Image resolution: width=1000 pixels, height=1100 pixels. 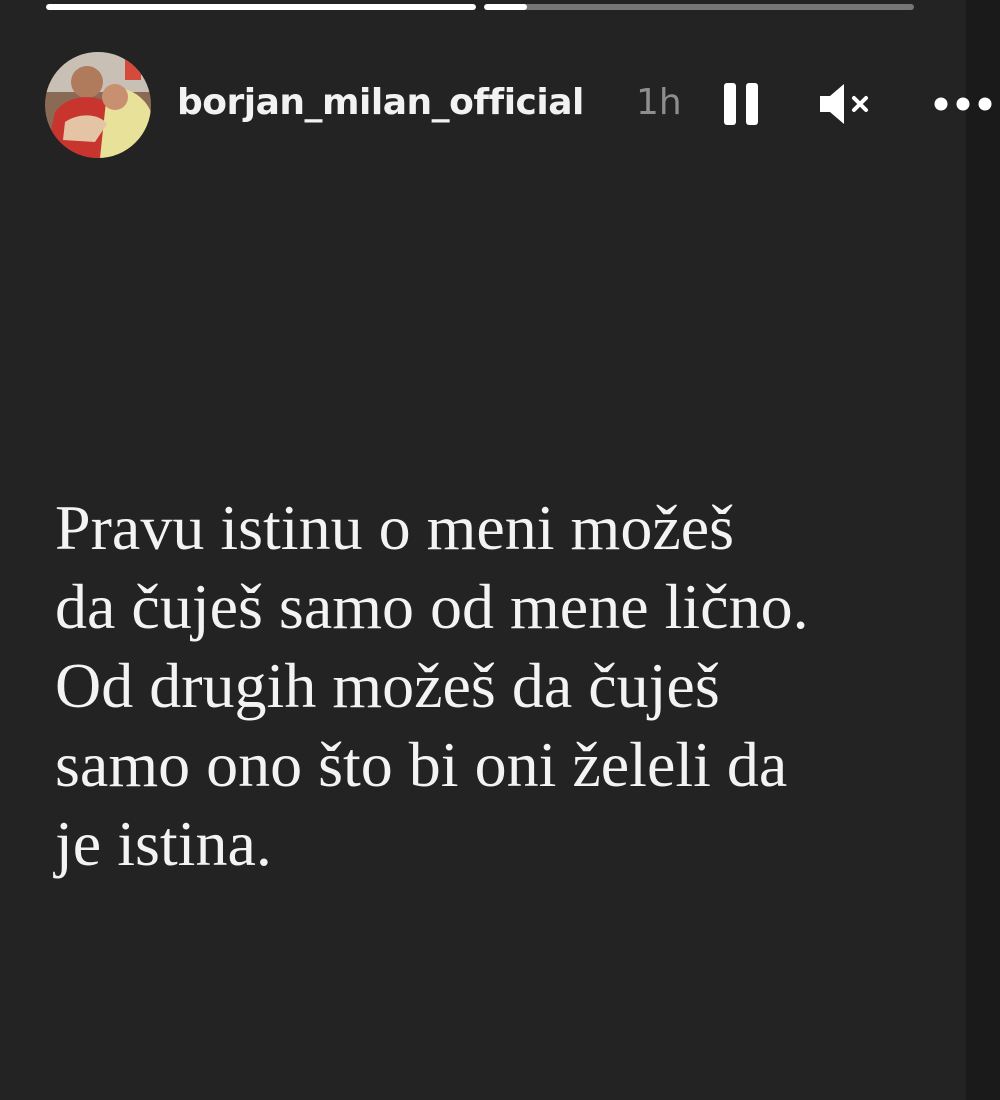 What do you see at coordinates (983, 550) in the screenshot?
I see `side-edge` at bounding box center [983, 550].